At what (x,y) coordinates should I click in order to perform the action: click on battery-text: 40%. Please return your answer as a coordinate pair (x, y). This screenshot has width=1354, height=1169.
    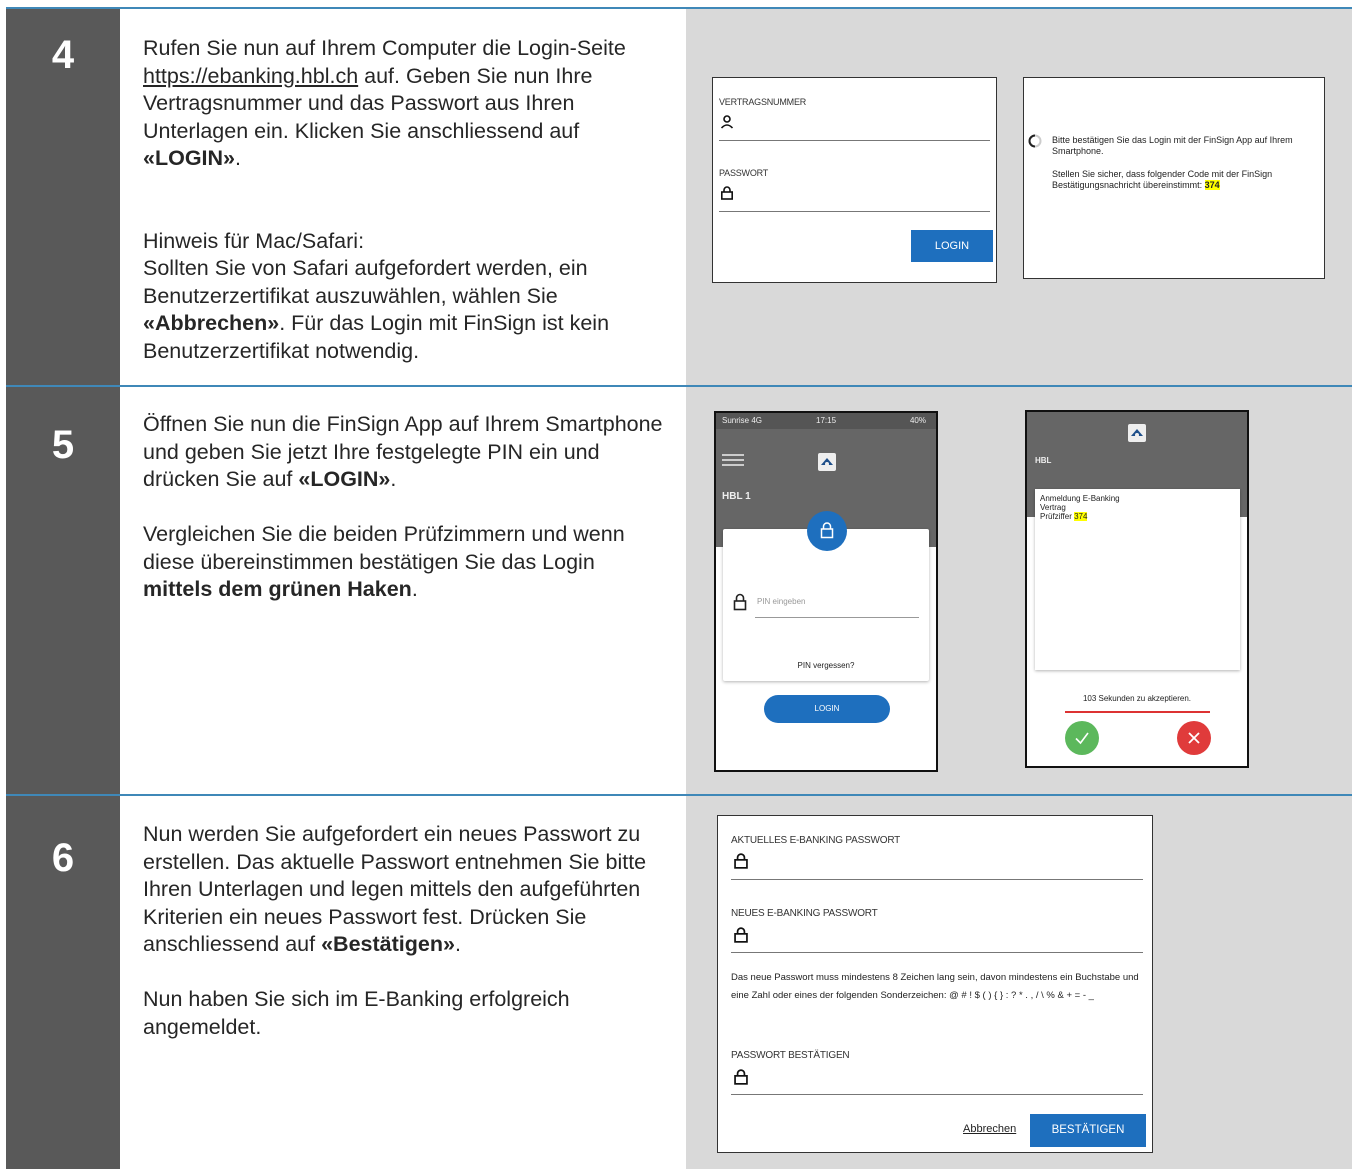
    Looking at the image, I should click on (917, 420).